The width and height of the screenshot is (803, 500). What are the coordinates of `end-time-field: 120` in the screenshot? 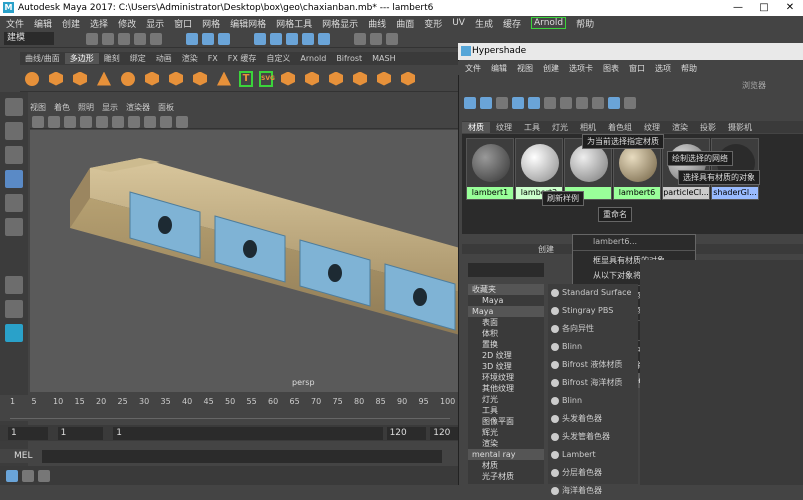 It's located at (445, 433).